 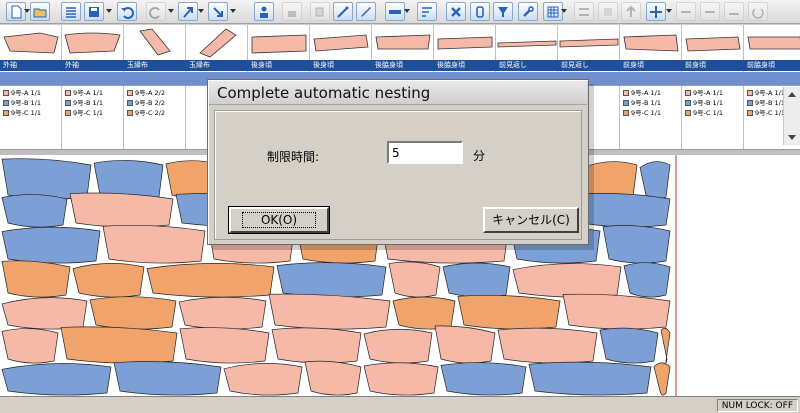 What do you see at coordinates (758, 11) in the screenshot?
I see `rotate-button` at bounding box center [758, 11].